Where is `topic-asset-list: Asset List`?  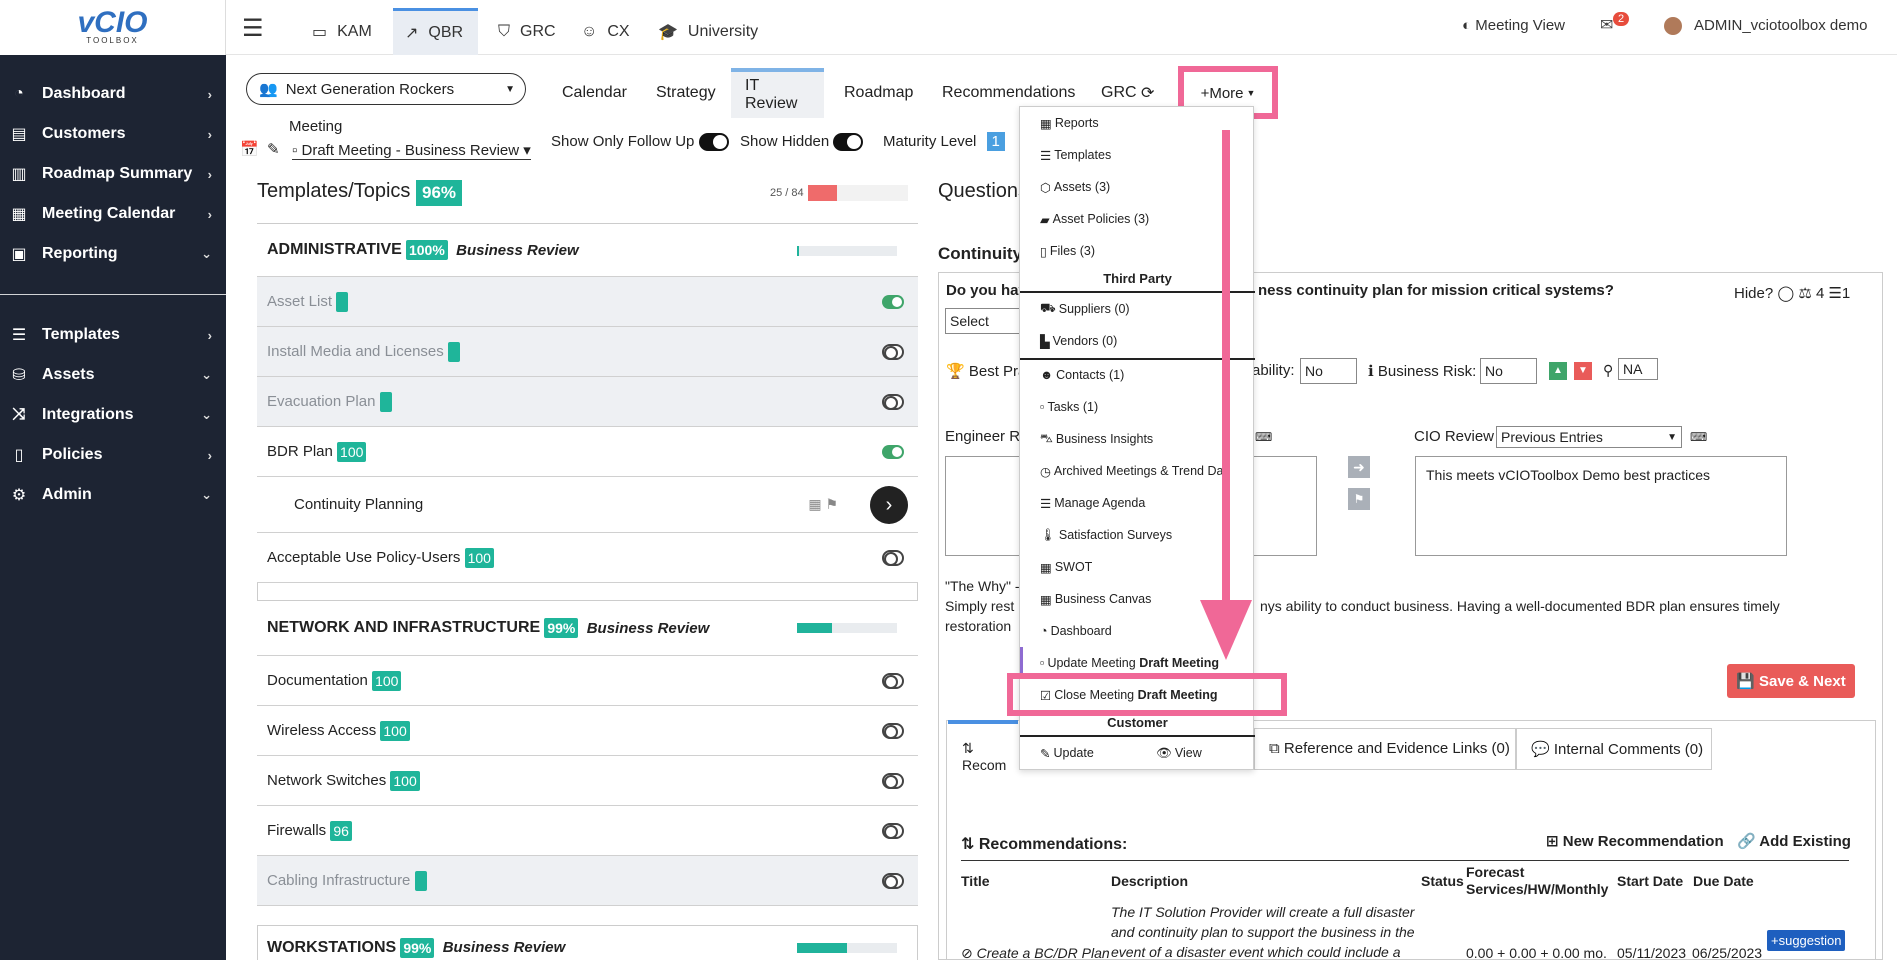
topic-asset-list: Asset List is located at coordinates (587, 302).